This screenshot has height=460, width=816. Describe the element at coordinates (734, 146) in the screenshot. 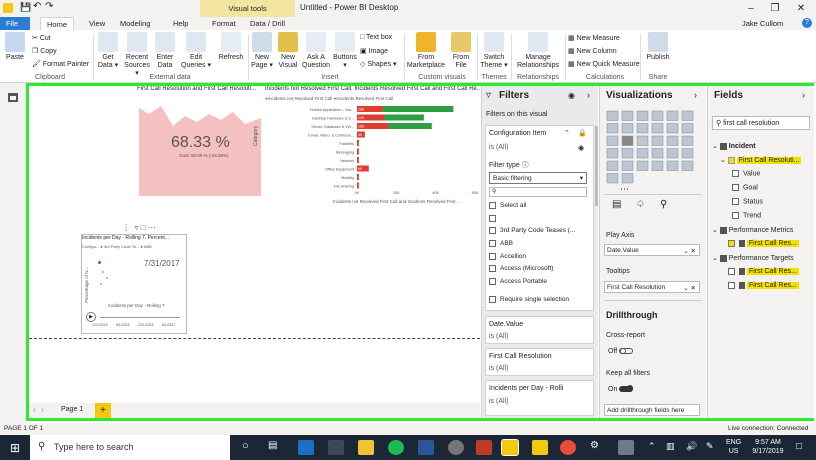

I see `incident-table-node: ⌄ Incident` at that location.